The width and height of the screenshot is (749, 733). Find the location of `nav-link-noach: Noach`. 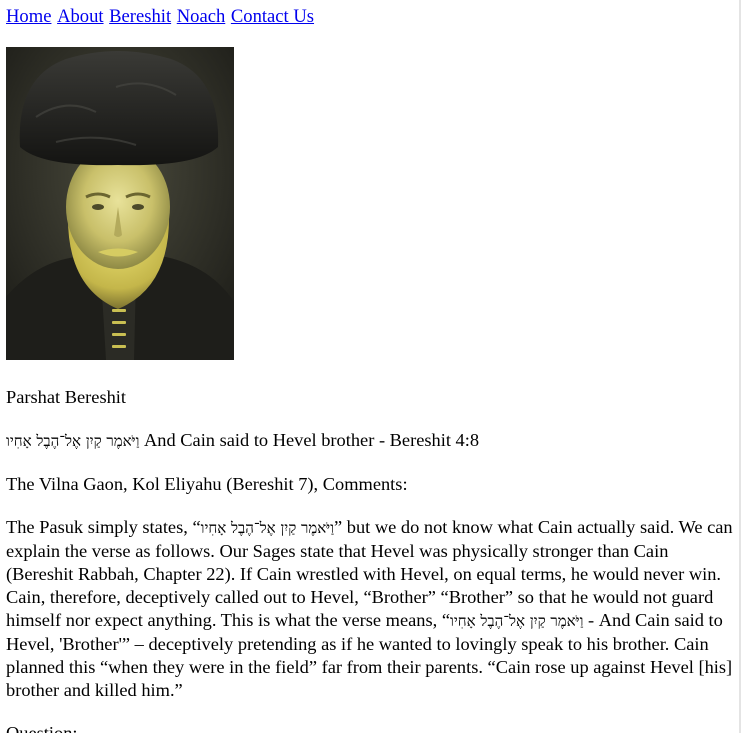

nav-link-noach: Noach is located at coordinates (201, 16).